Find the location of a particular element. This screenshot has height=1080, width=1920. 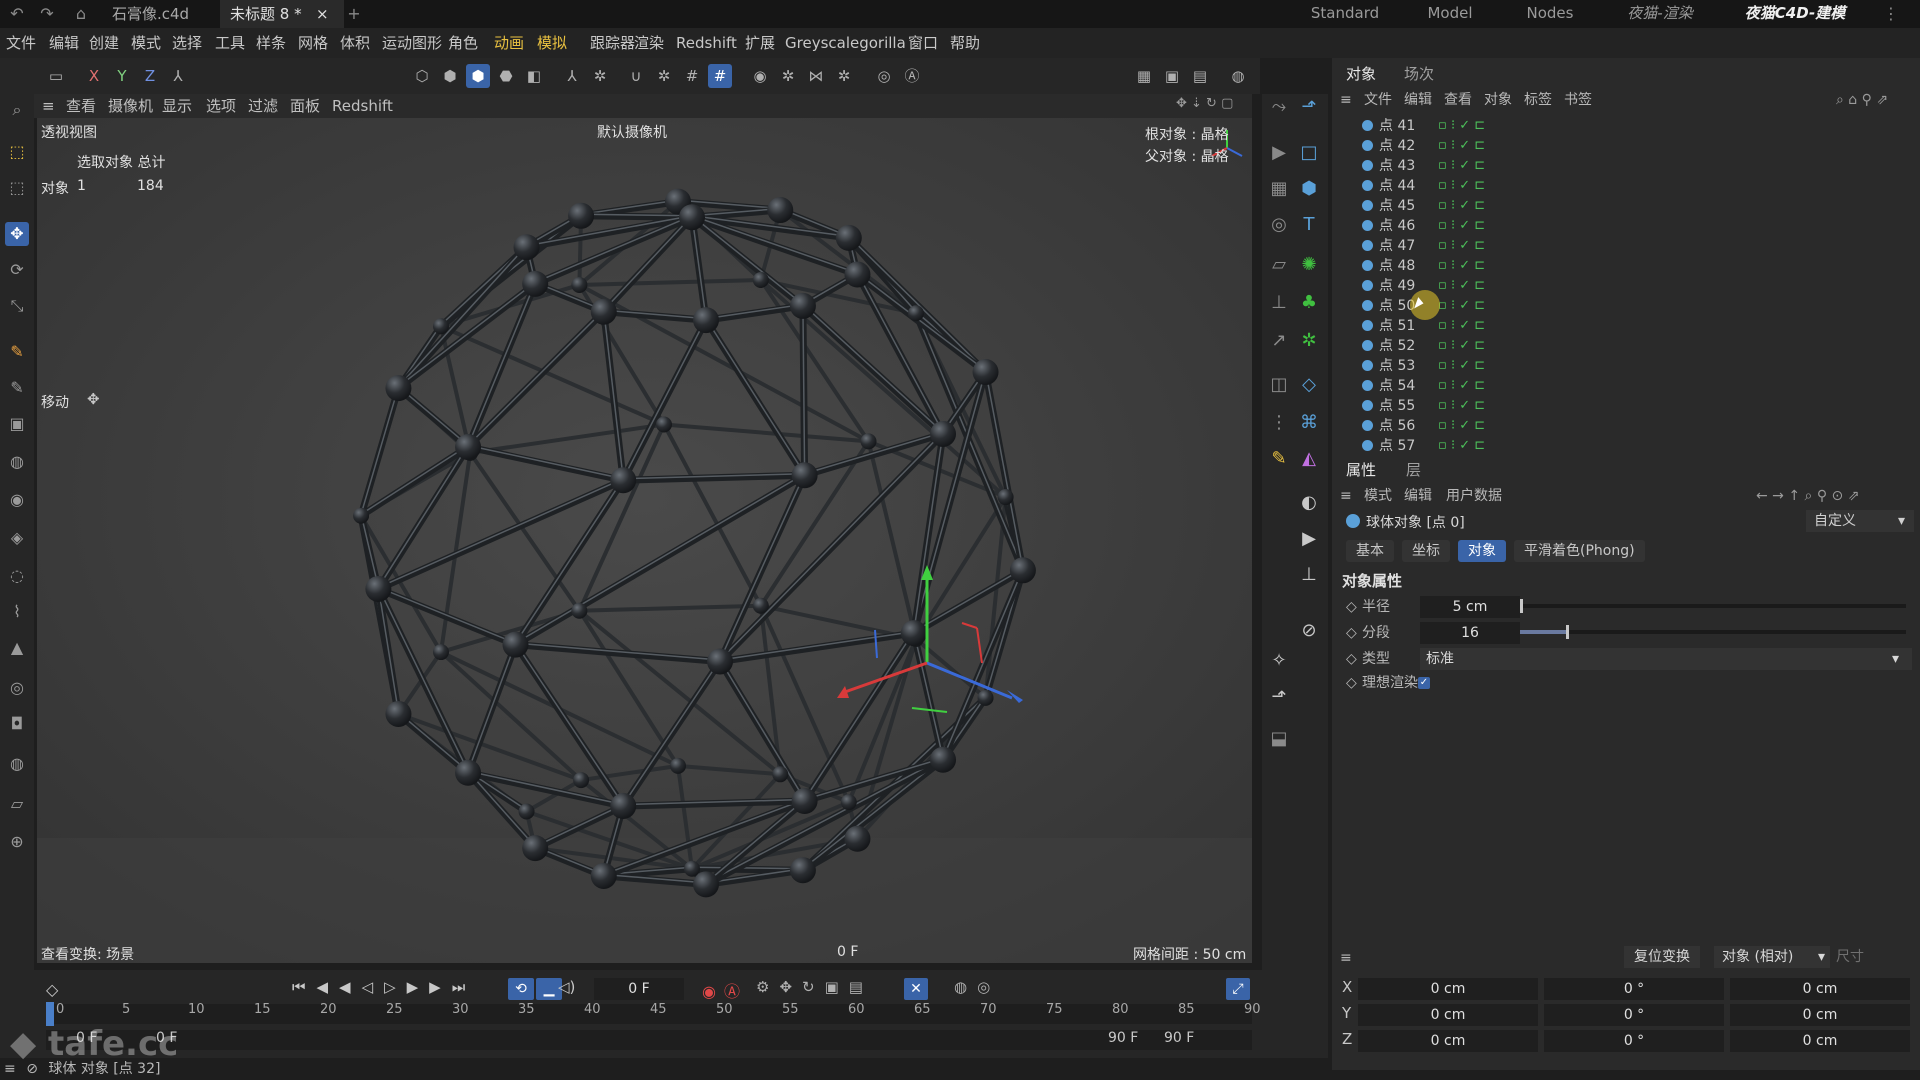

viewport-menu-2: 显示 is located at coordinates (177, 106).